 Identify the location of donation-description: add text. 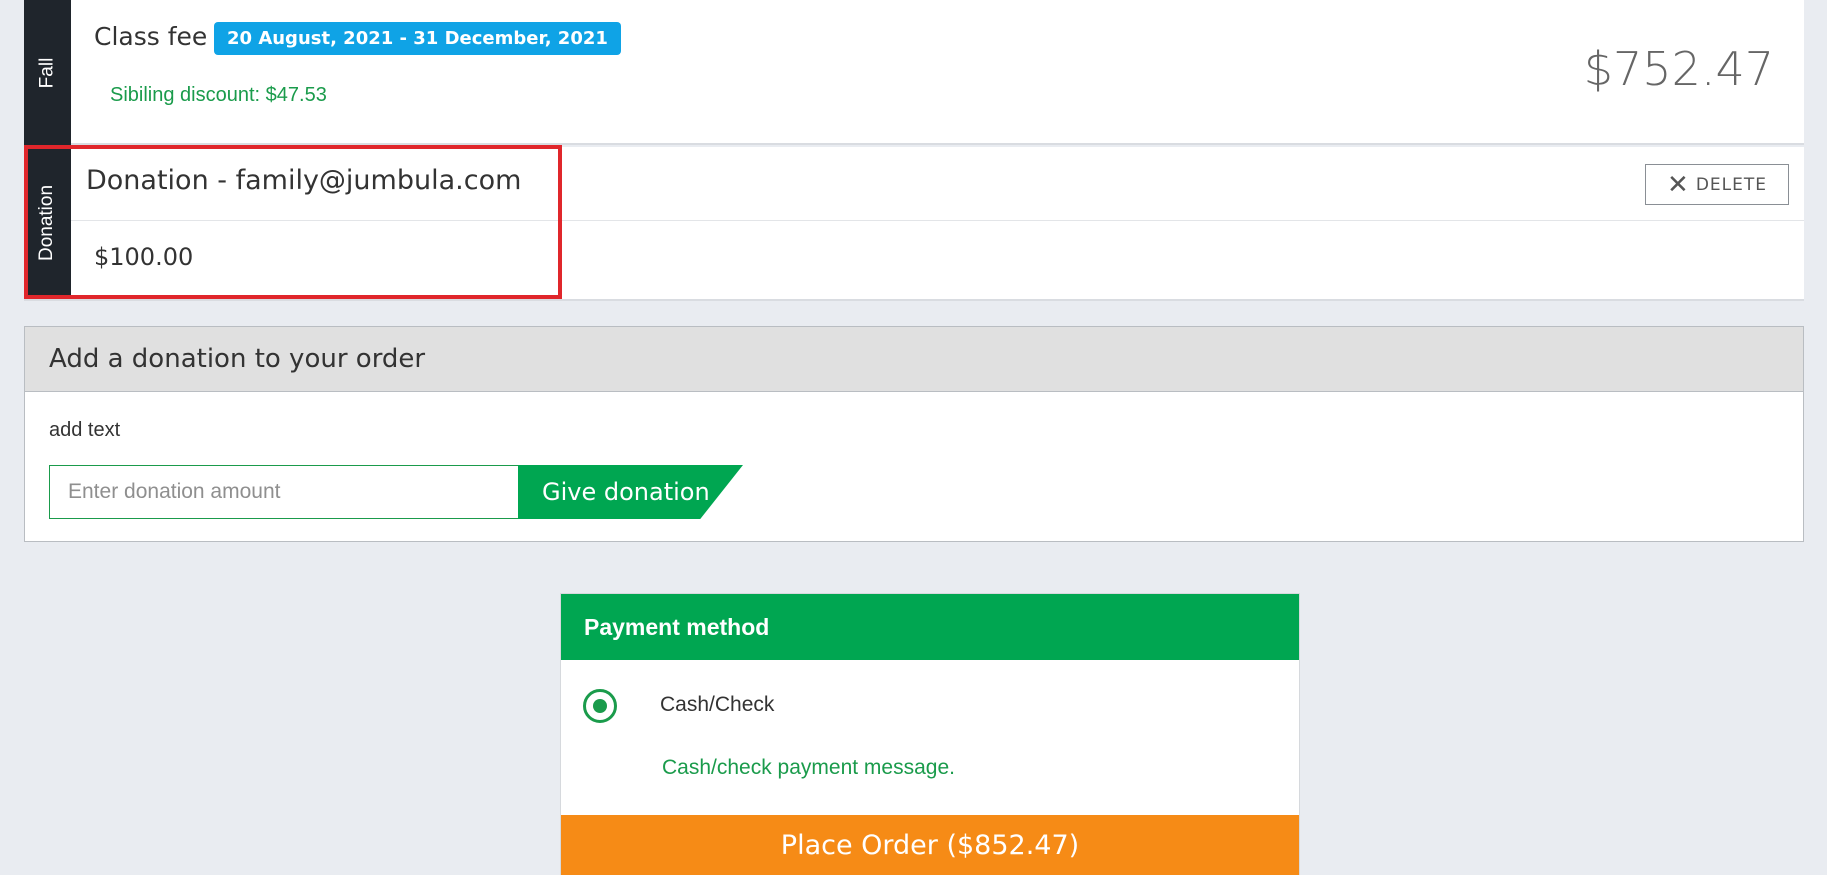
(85, 430).